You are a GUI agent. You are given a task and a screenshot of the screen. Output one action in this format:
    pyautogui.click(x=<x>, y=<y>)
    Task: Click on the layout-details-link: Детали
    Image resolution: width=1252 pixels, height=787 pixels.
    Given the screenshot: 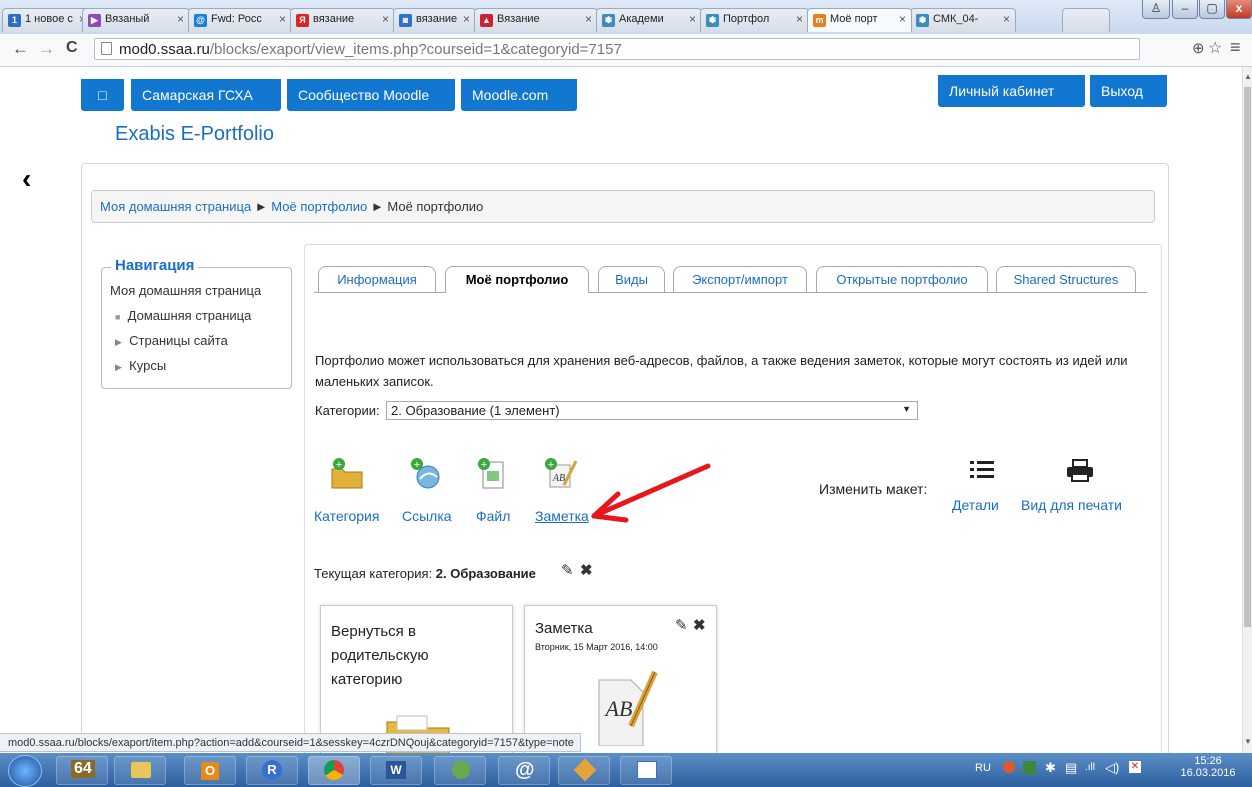 What is the action you would take?
    pyautogui.click(x=975, y=505)
    